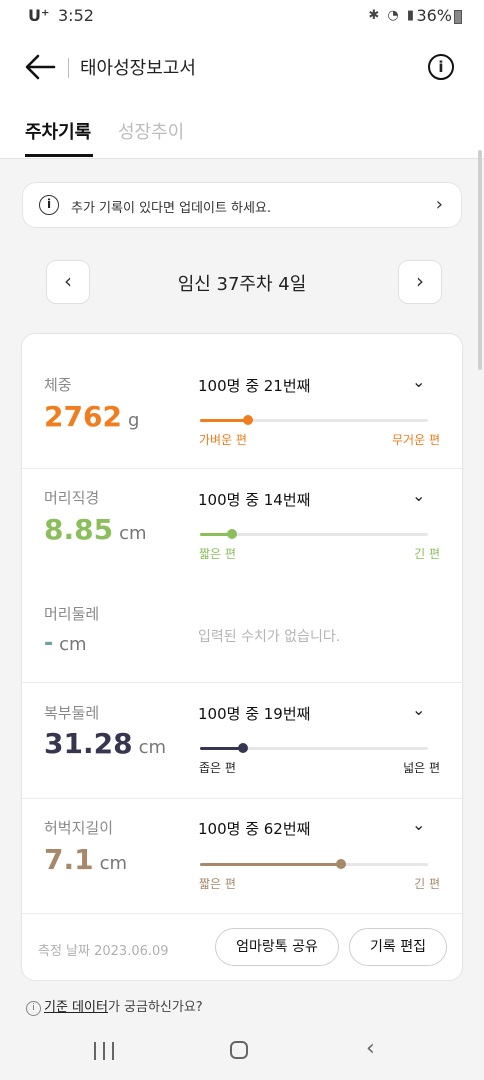  Describe the element at coordinates (72, 498) in the screenshot. I see `metric-name: 머리직경` at that location.